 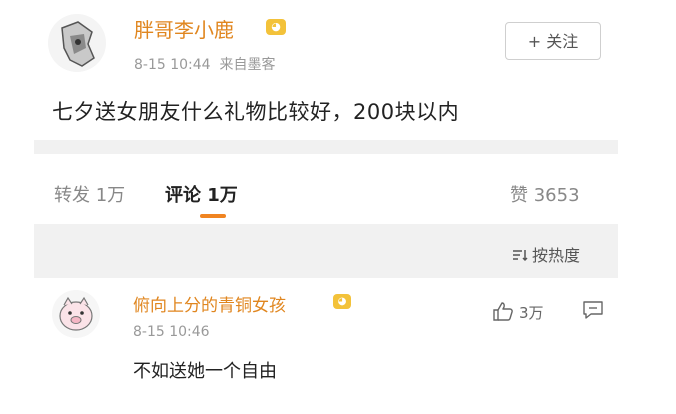 I want to click on post-meta: 8-15 10:44 来自墨客, so click(x=204, y=64).